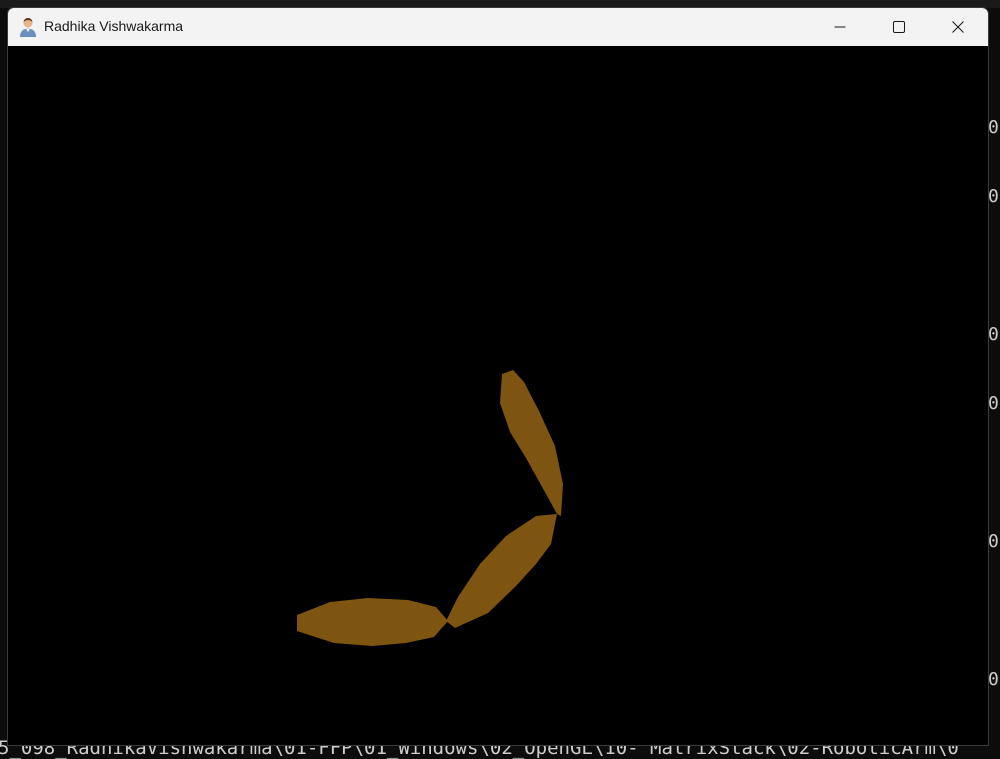 The height and width of the screenshot is (759, 1000). I want to click on user-avatar-icon, so click(28, 27).